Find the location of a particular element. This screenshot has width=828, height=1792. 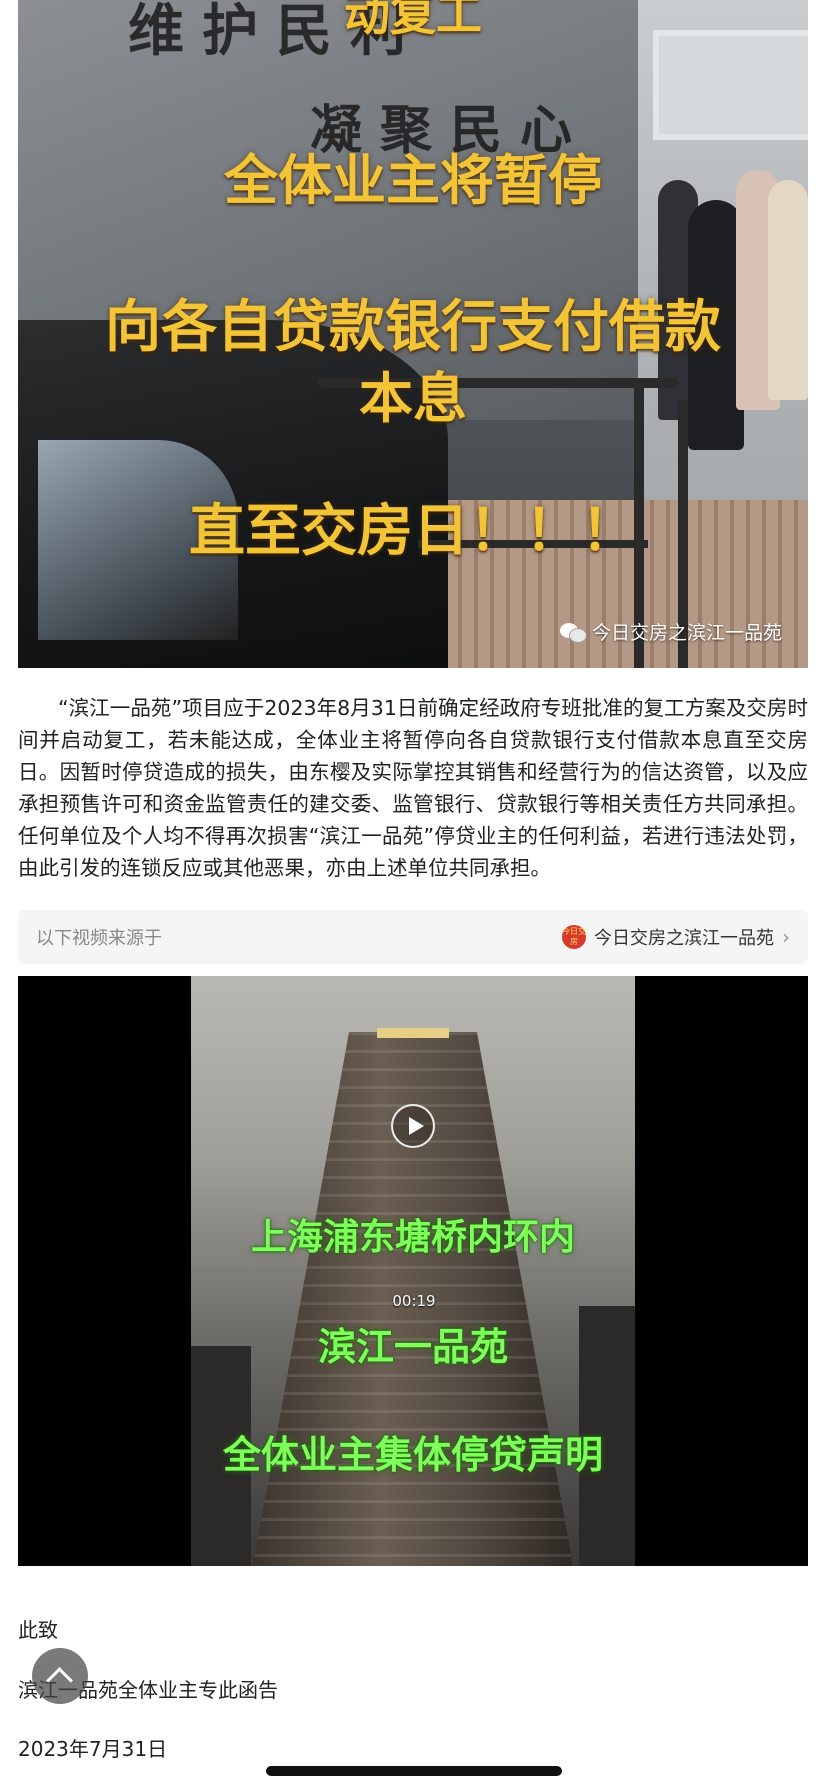

source-label: 以下视频来源于 is located at coordinates (99, 938).